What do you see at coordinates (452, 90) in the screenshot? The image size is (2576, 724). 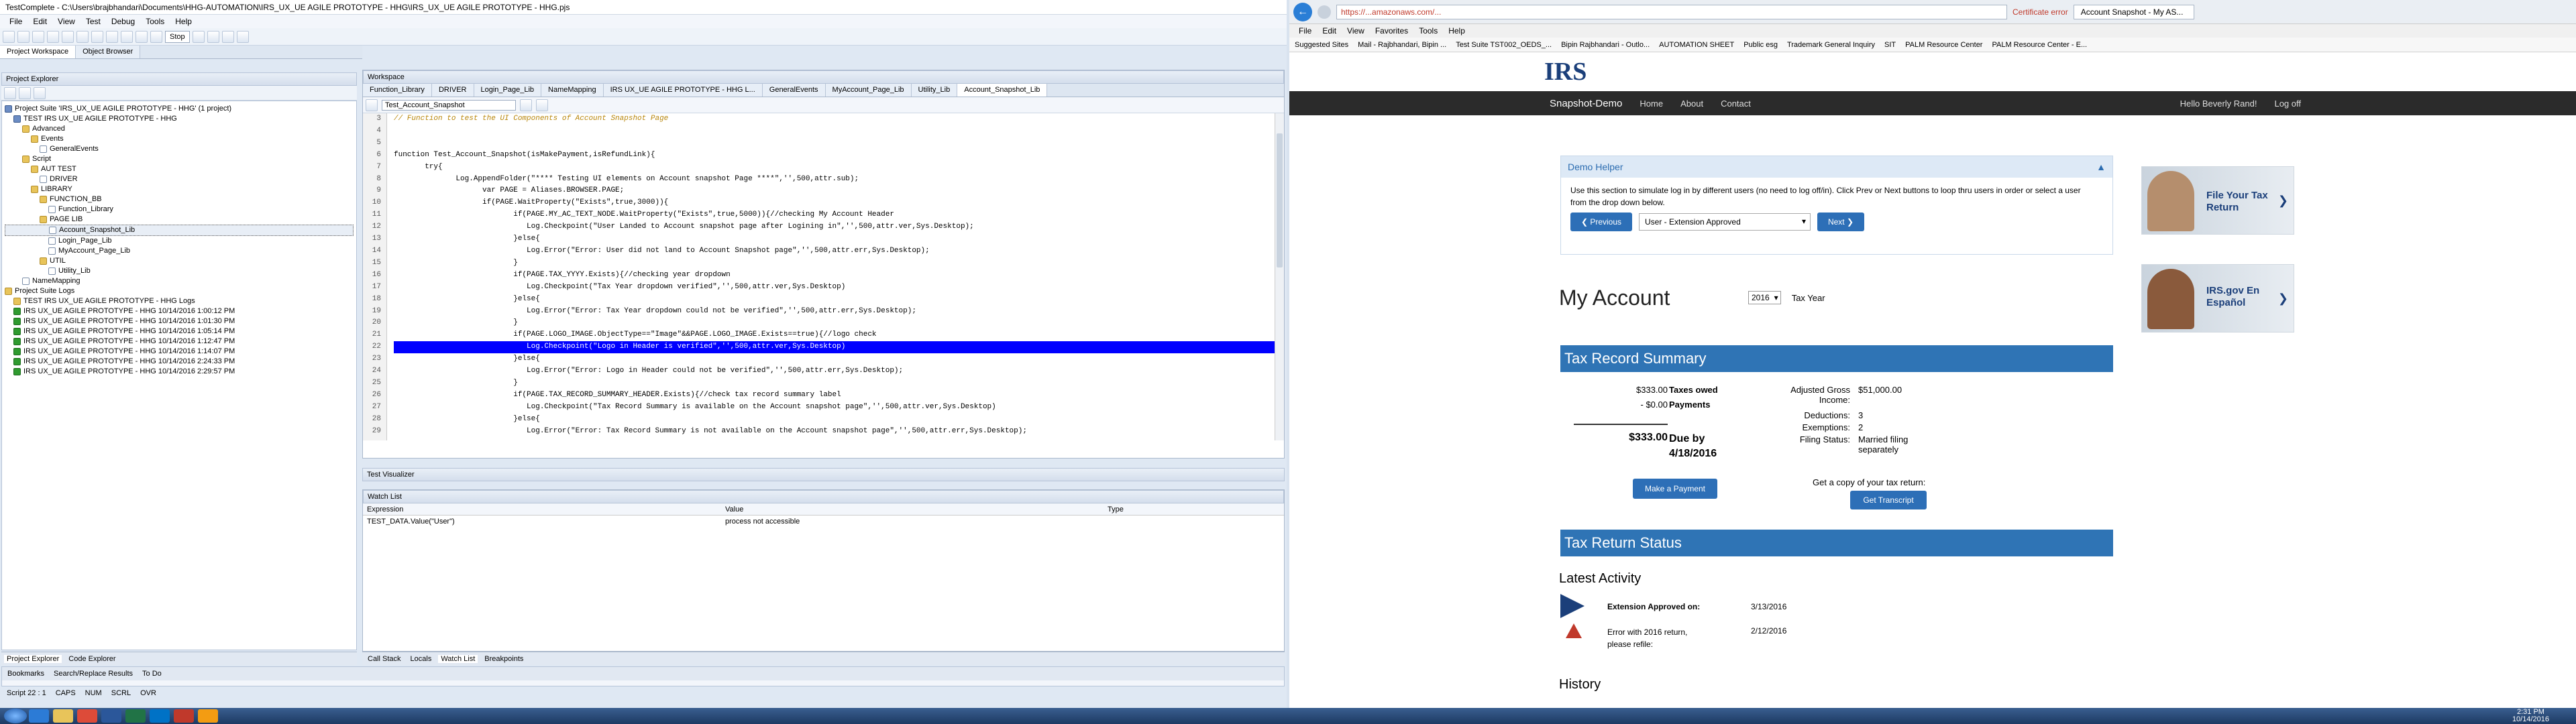 I see `editor-tab: DRIVER` at bounding box center [452, 90].